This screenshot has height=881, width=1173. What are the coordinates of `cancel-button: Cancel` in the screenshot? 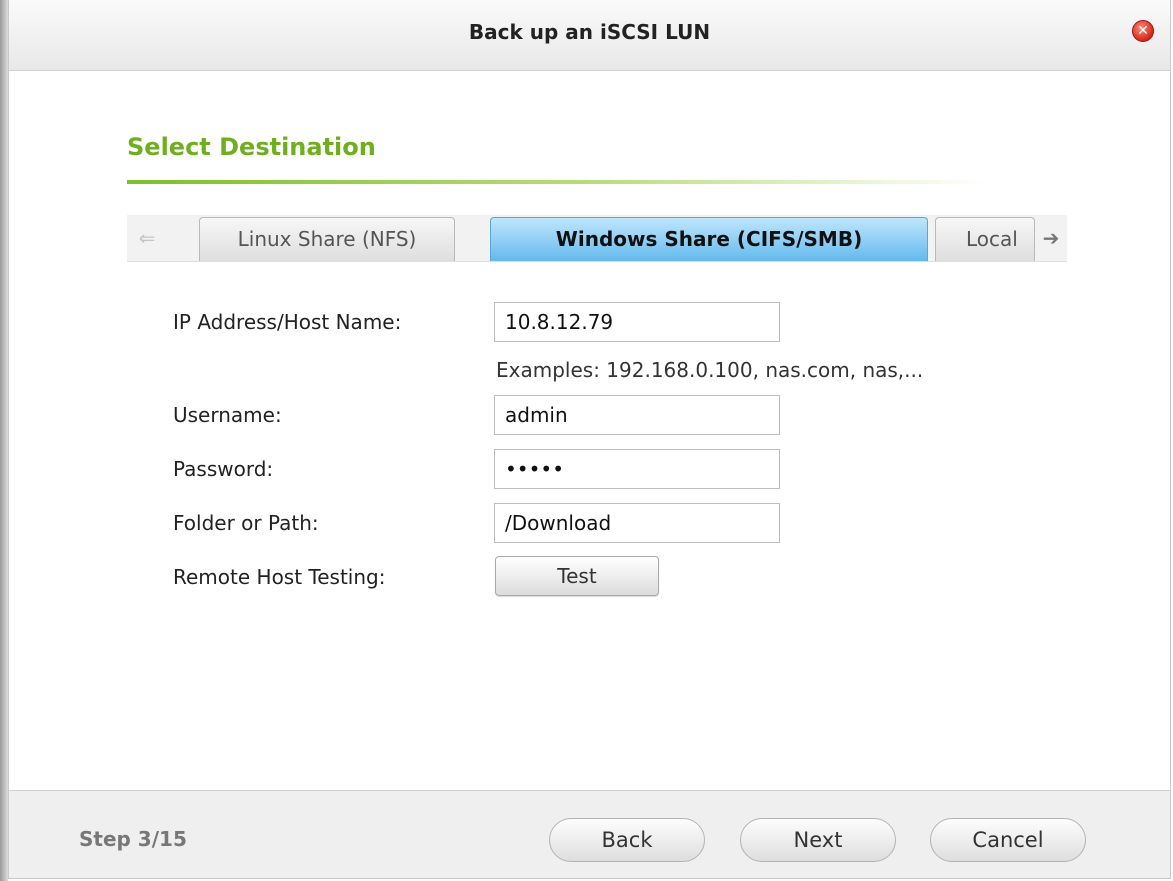 It's located at (1008, 840).